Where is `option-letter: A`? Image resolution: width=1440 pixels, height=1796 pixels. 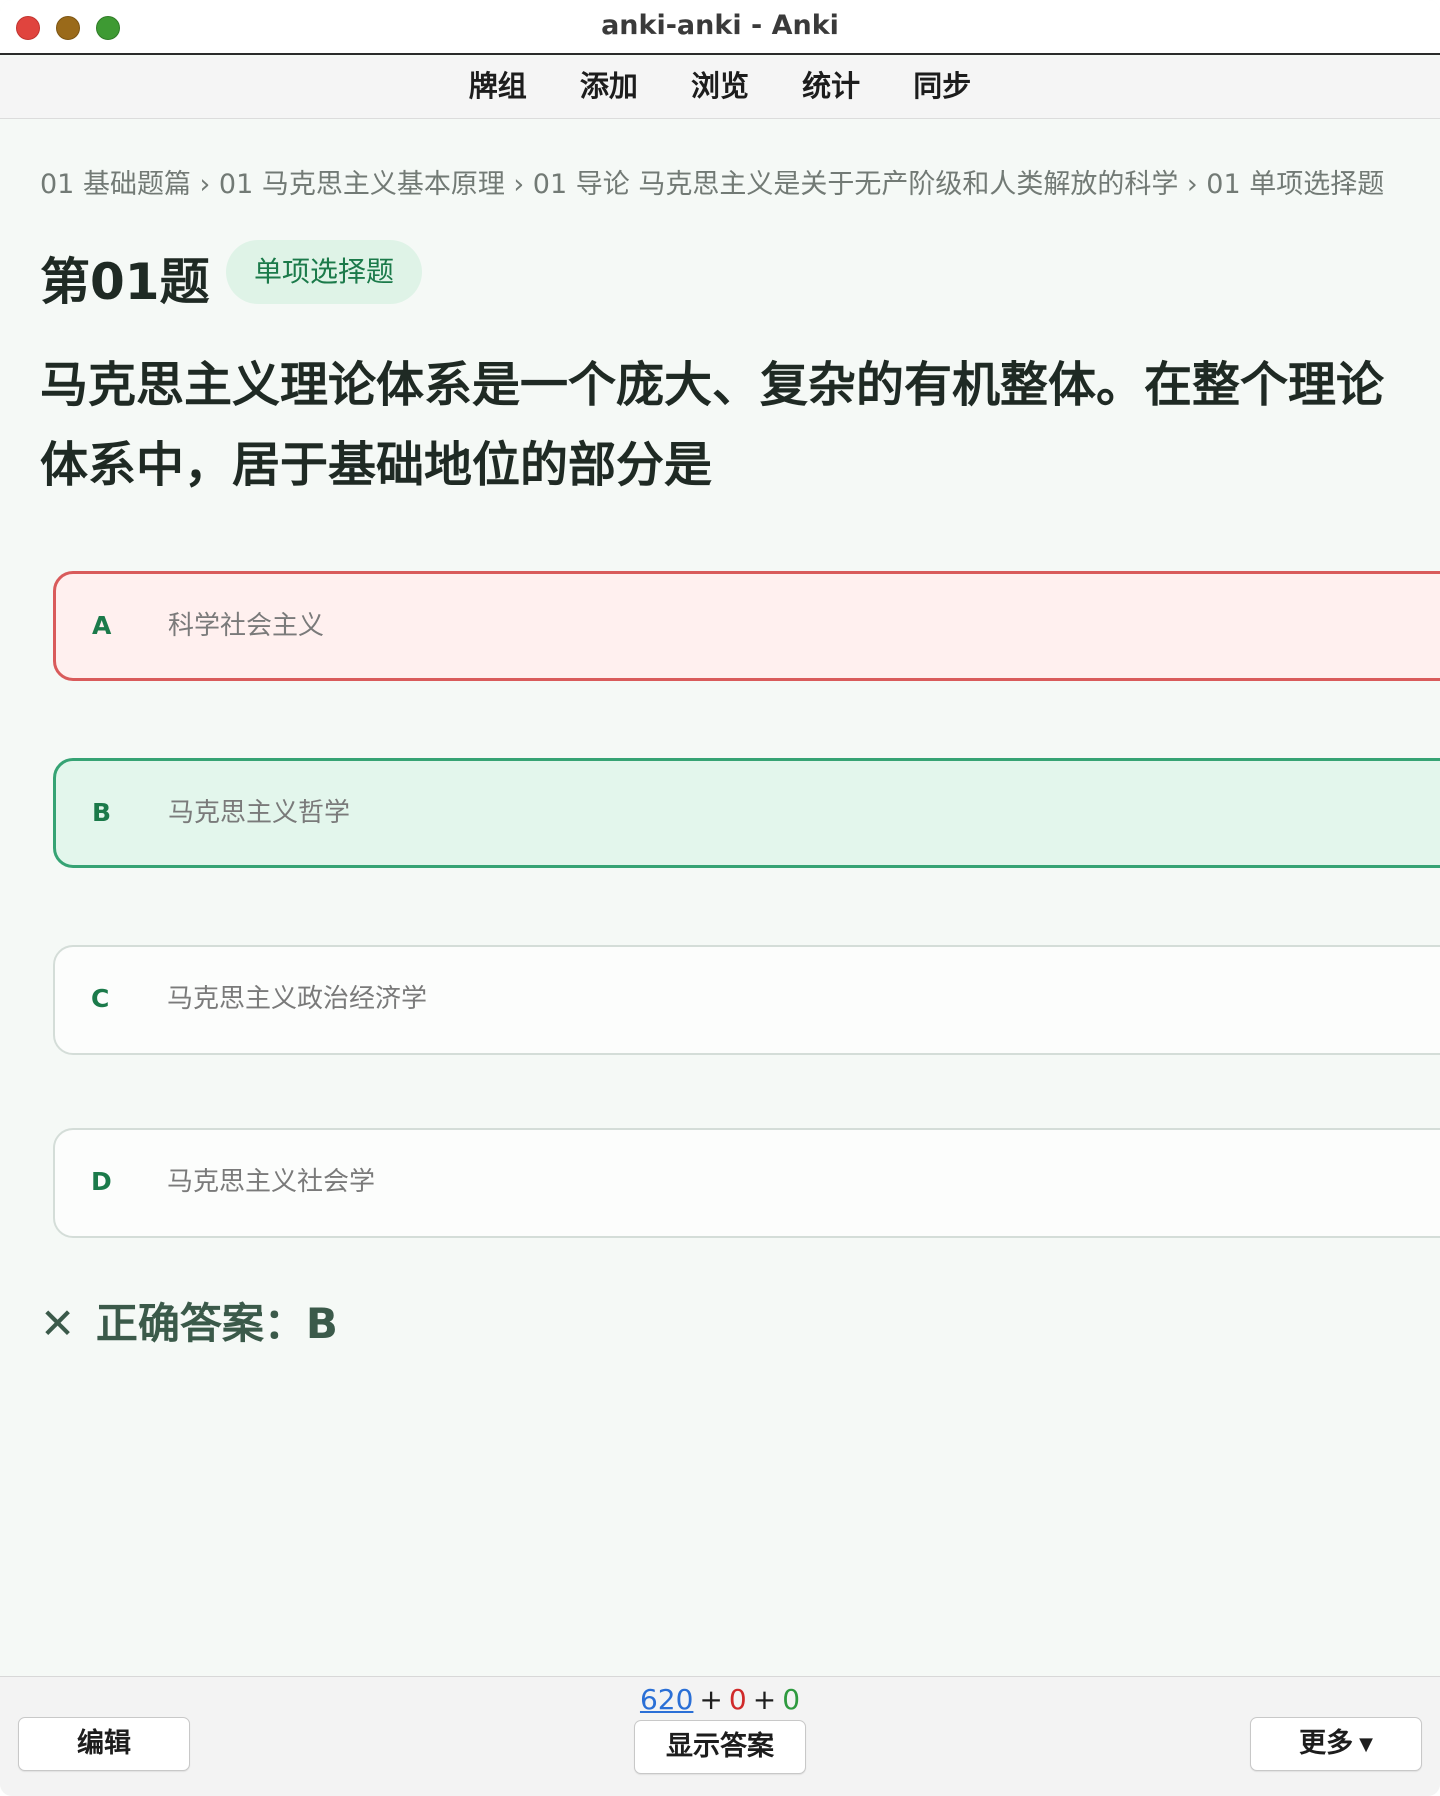 option-letter: A is located at coordinates (102, 625).